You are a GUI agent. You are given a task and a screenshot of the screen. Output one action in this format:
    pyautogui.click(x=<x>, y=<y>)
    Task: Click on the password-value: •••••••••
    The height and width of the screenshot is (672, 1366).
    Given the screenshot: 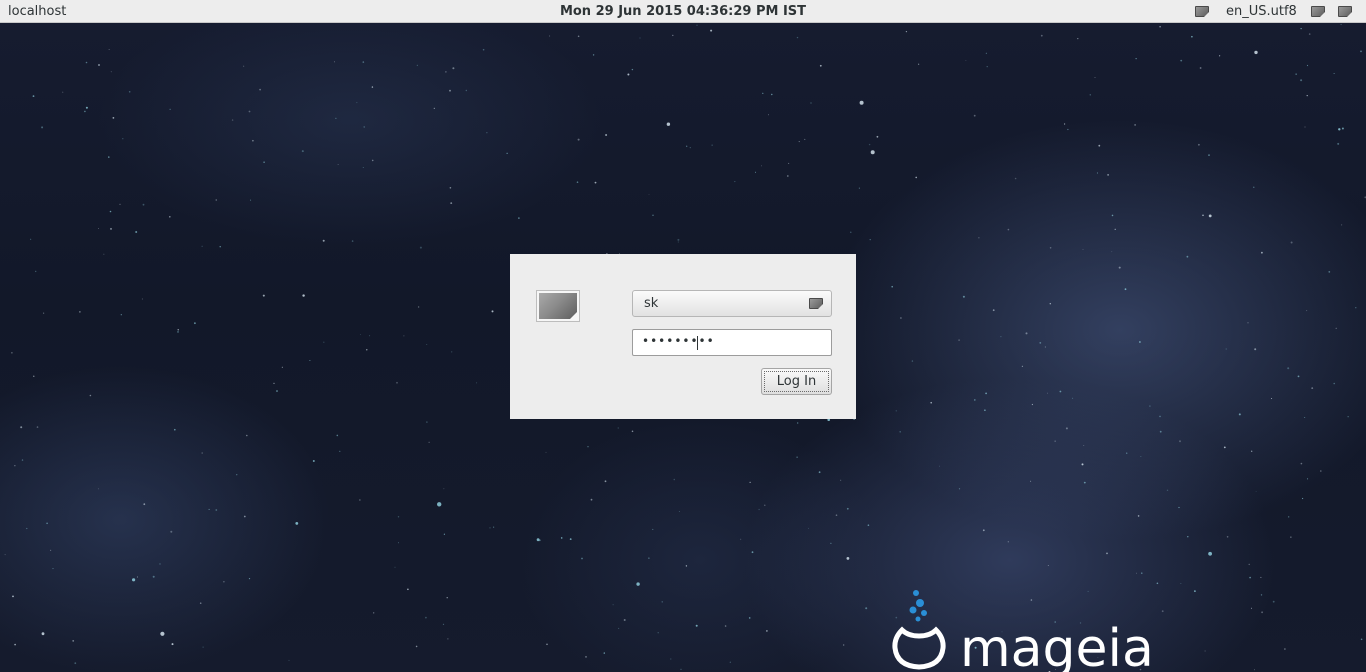 What is the action you would take?
    pyautogui.click(x=678, y=341)
    